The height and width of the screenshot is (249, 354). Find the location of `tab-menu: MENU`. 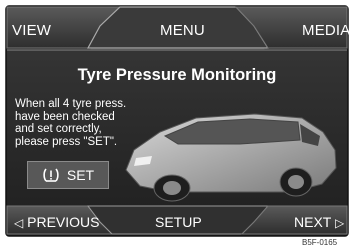

tab-menu: MENU is located at coordinates (182, 30).